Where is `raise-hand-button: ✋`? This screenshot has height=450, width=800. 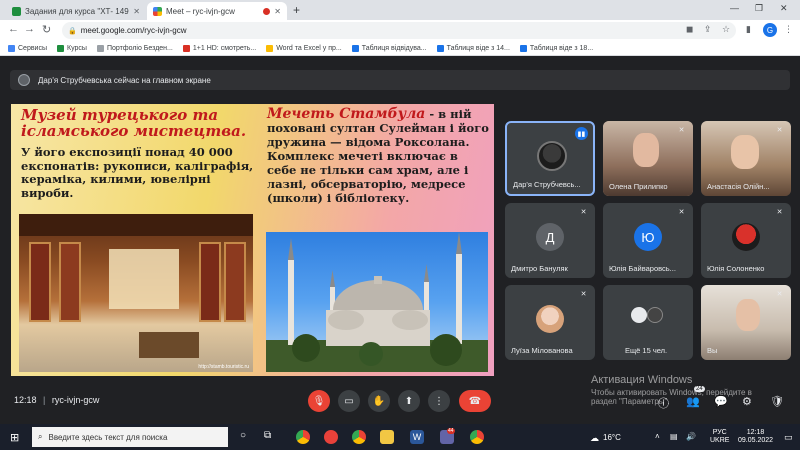 raise-hand-button: ✋ is located at coordinates (379, 401).